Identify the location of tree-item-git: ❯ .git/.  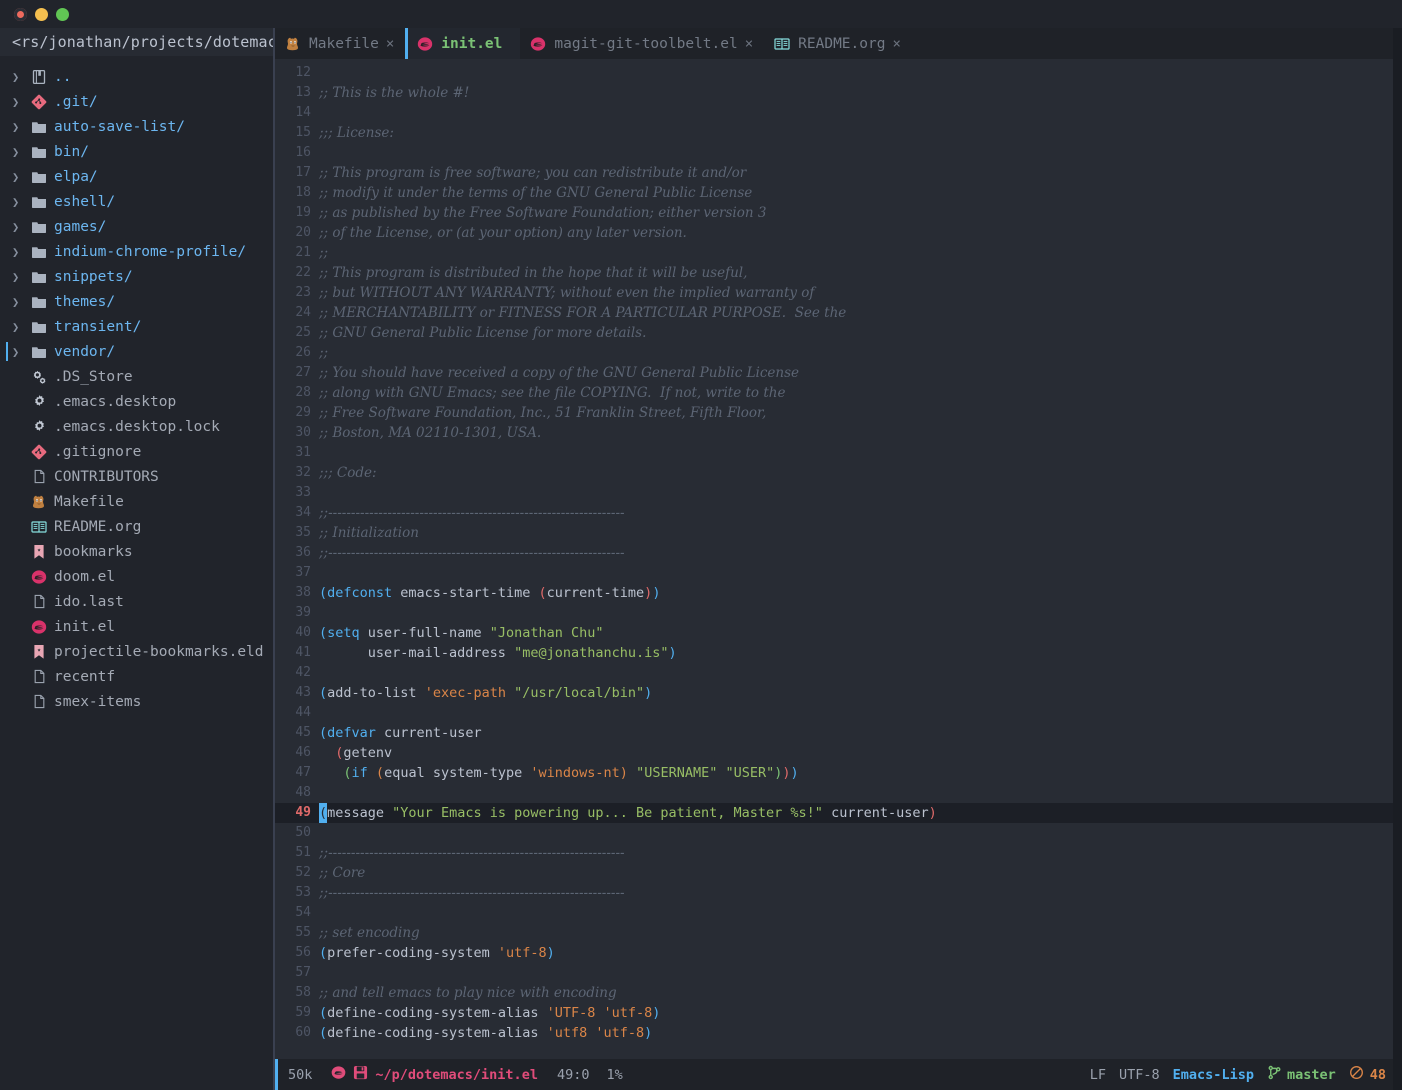
(136, 101).